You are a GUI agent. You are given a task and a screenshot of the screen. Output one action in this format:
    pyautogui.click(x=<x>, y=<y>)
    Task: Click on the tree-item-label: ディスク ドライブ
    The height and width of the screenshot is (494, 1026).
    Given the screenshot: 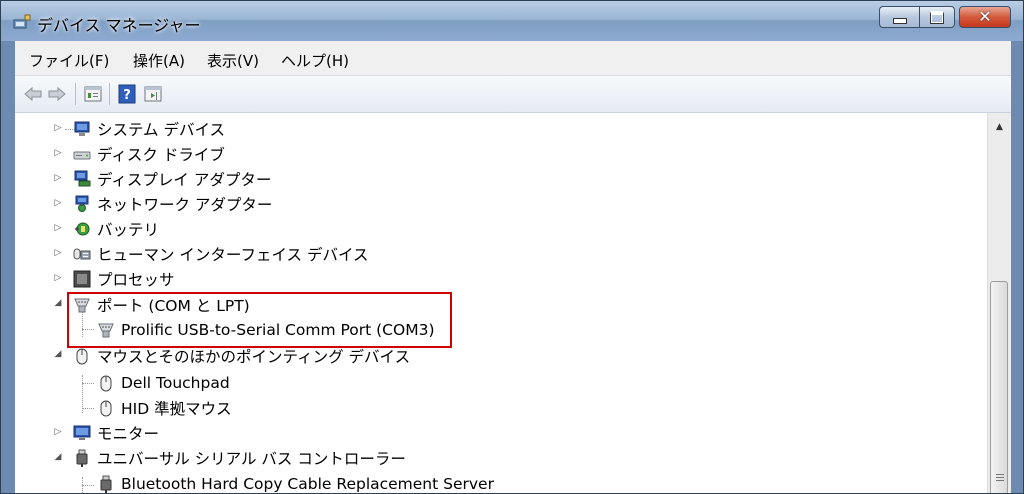 What is the action you would take?
    pyautogui.click(x=161, y=155)
    